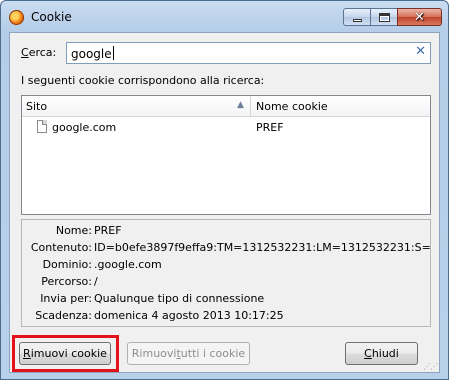 Image resolution: width=449 pixels, height=380 pixels. I want to click on column-site: Sito, so click(36, 106).